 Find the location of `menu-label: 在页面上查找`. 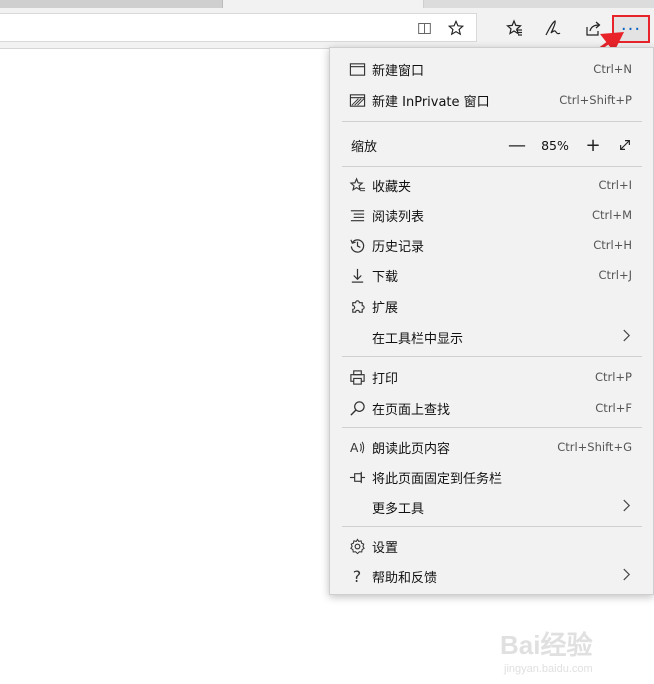

menu-label: 在页面上查找 is located at coordinates (411, 410).